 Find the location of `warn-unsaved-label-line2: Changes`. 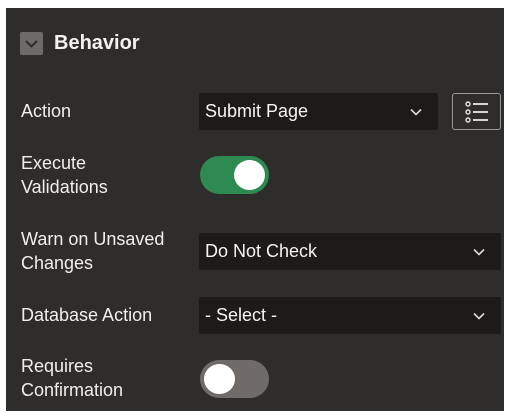

warn-unsaved-label-line2: Changes is located at coordinates (57, 263).